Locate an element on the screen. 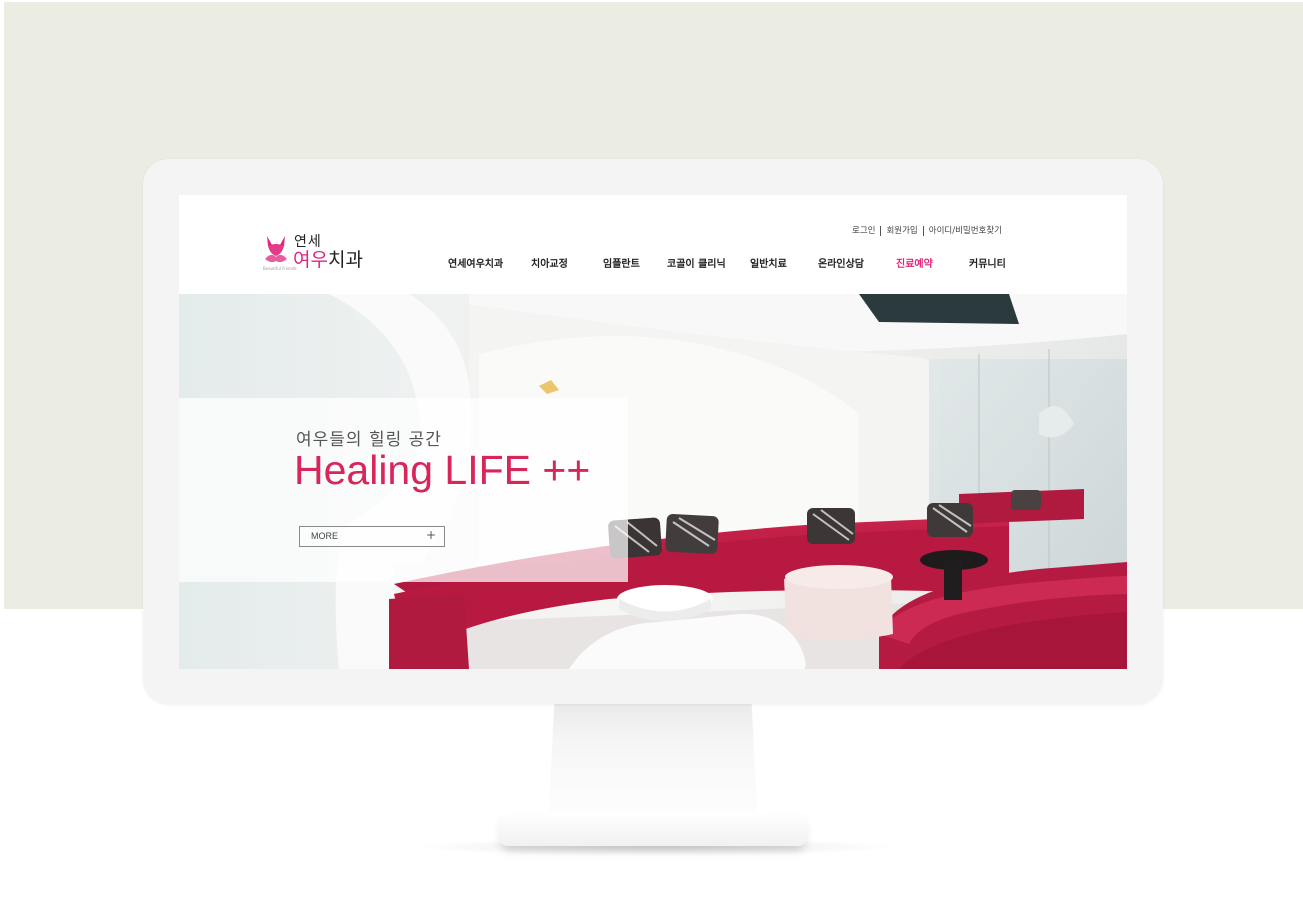 The width and height of the screenshot is (1303, 923). find-account-link: 아이디/비밀번호찾기 is located at coordinates (965, 230).